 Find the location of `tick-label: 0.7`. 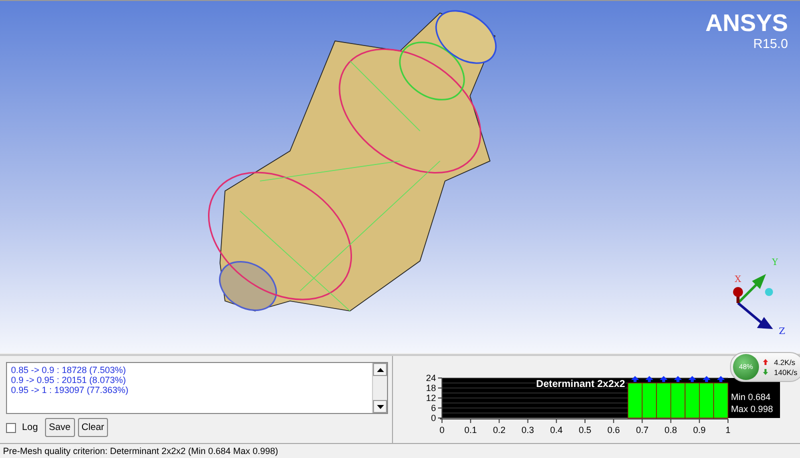

tick-label: 0.7 is located at coordinates (642, 430).